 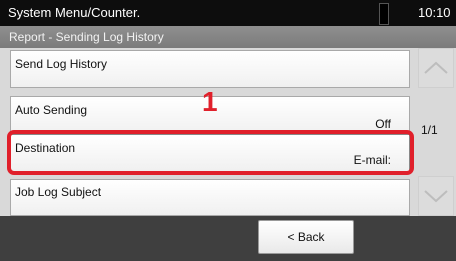 What do you see at coordinates (74, 12) in the screenshot?
I see `status-title: System Menu/Counter.` at bounding box center [74, 12].